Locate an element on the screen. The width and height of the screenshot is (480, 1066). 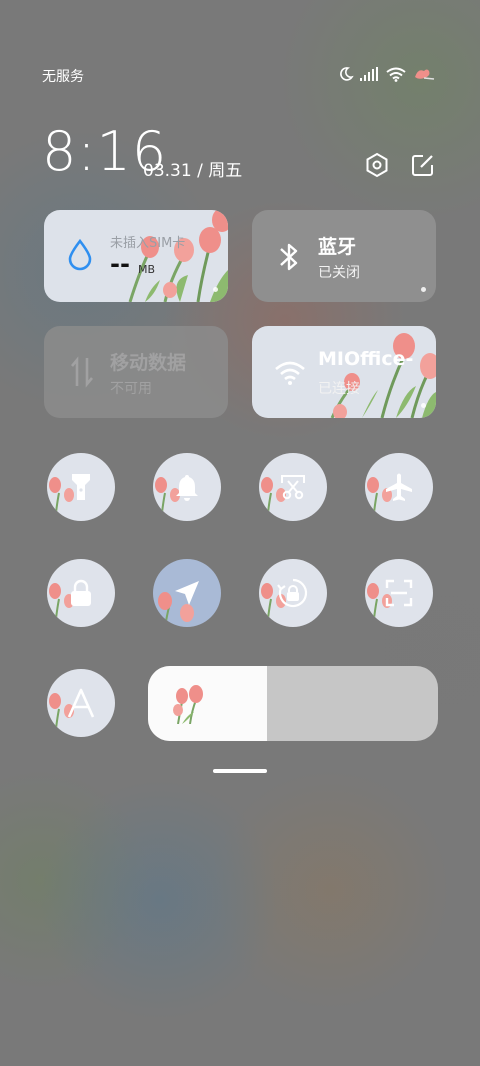
edit-icon is located at coordinates (423, 165).